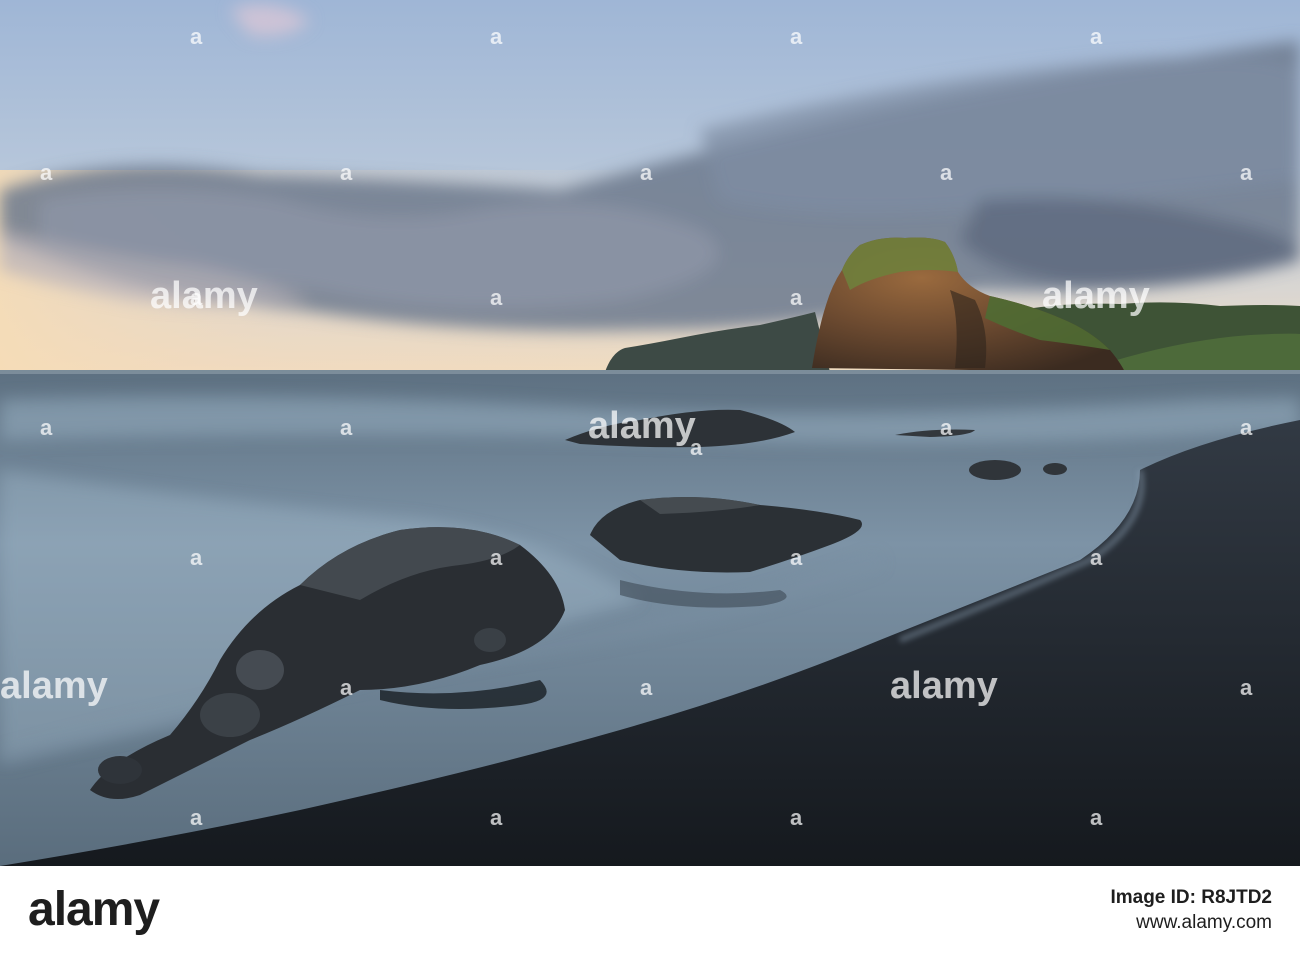 The image size is (1300, 956). I want to click on alamy-logo: alamy, so click(94, 909).